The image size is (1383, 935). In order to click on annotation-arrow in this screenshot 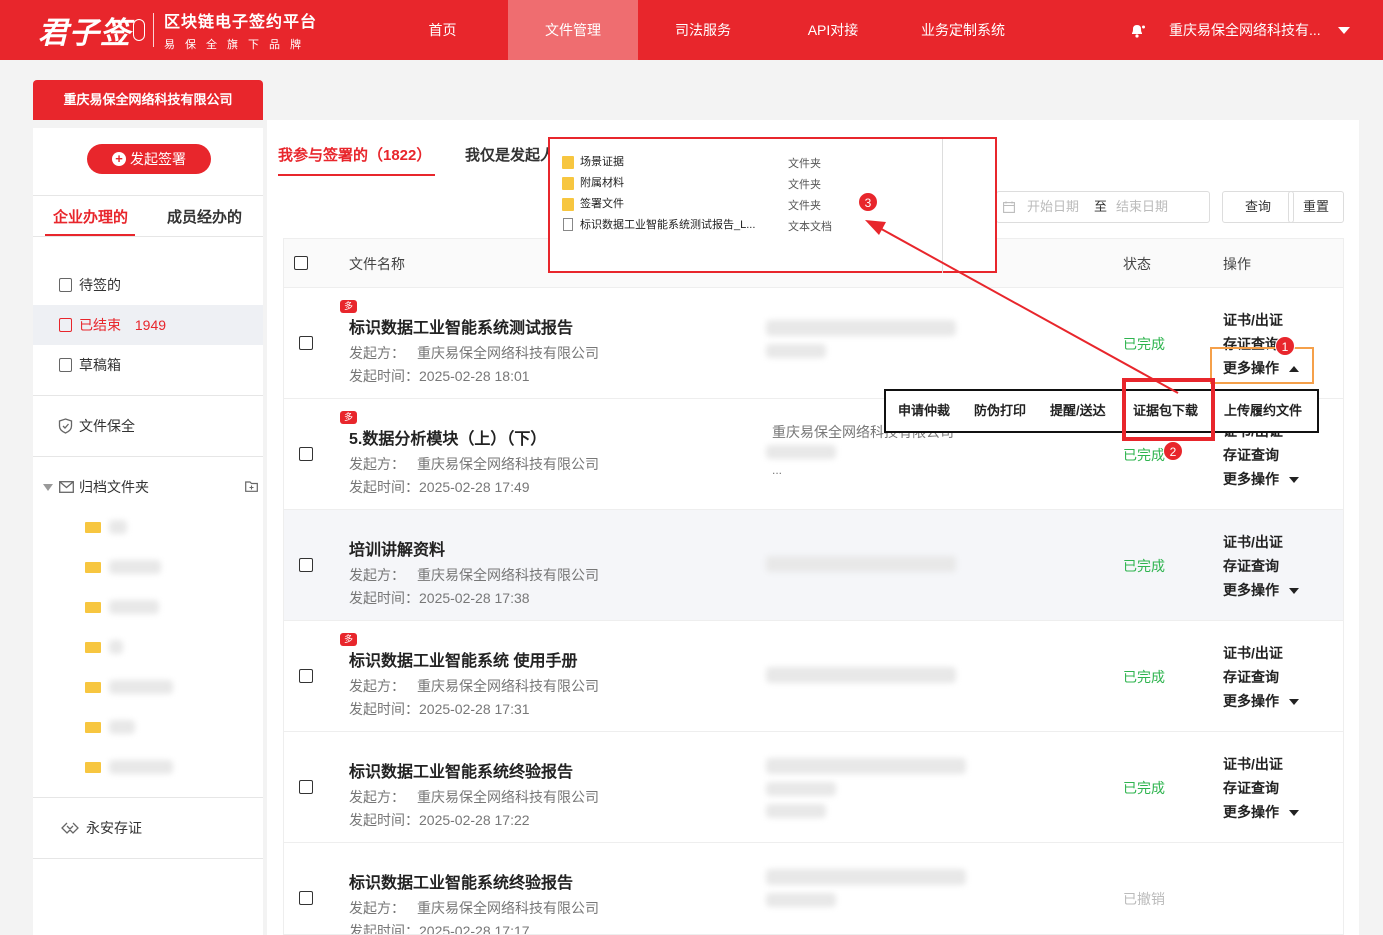, I will do `click(1022, 307)`.